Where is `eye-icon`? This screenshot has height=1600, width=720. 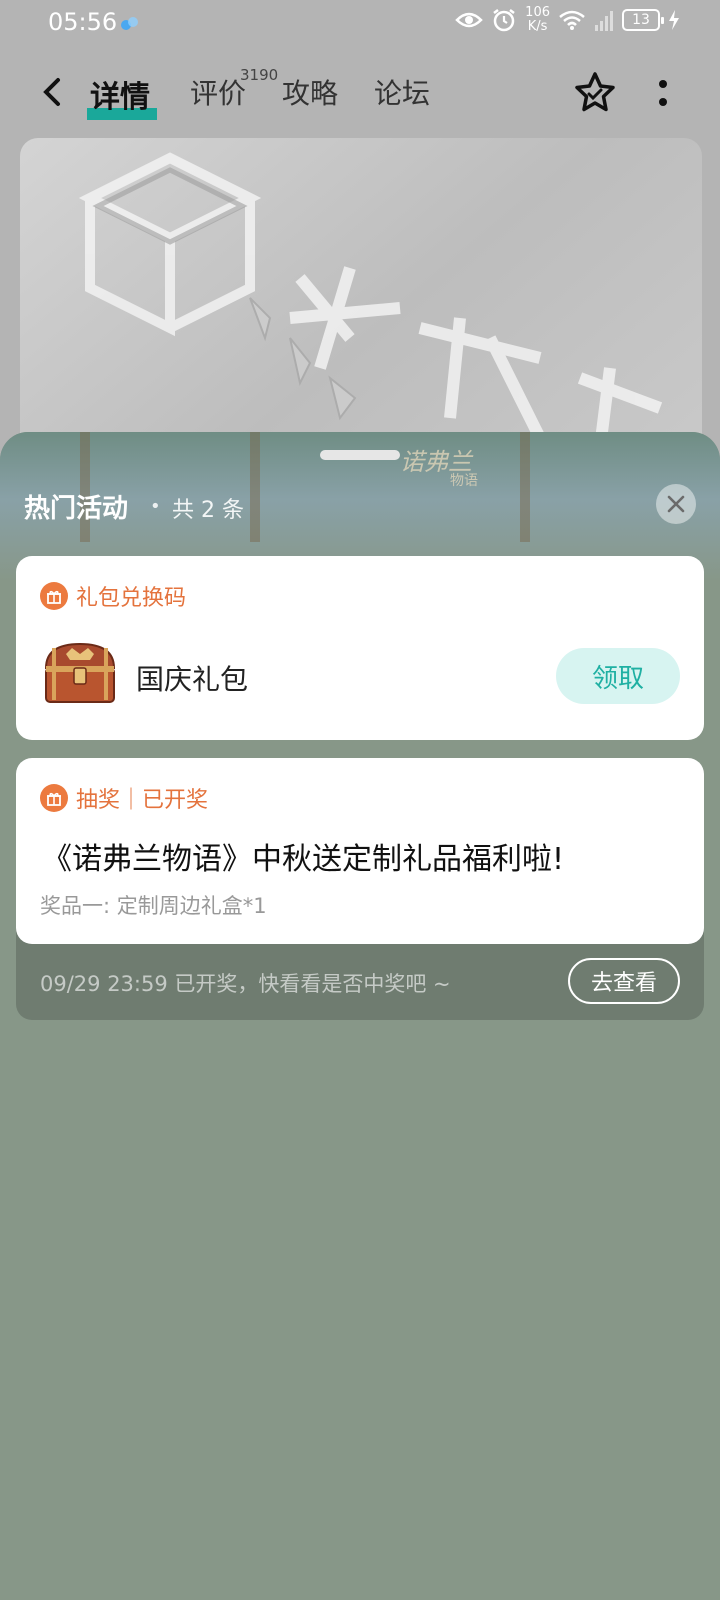 eye-icon is located at coordinates (469, 20).